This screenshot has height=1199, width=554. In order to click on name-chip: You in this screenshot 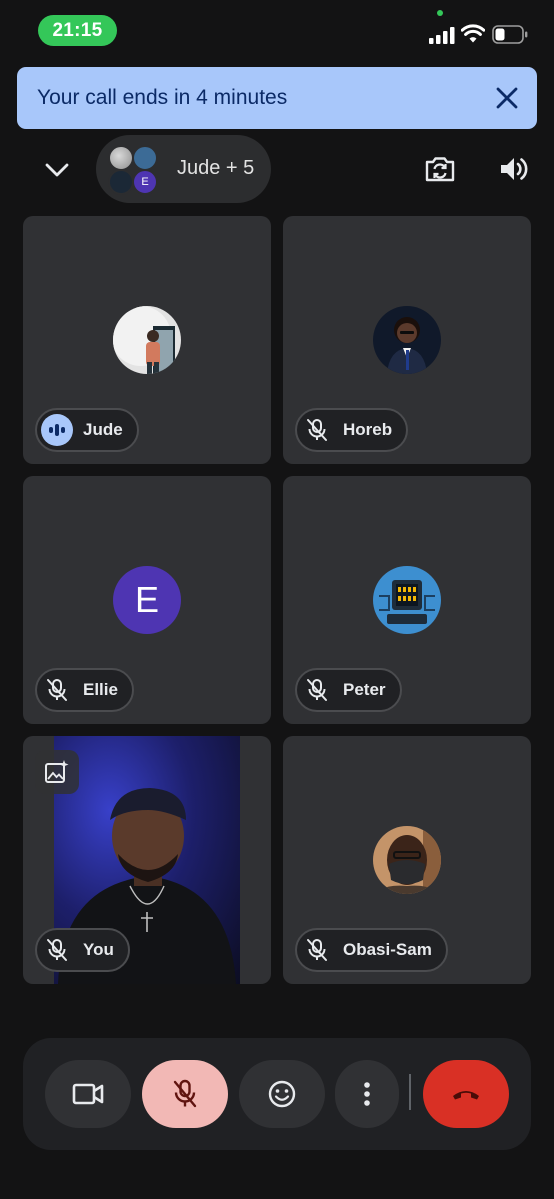, I will do `click(82, 950)`.